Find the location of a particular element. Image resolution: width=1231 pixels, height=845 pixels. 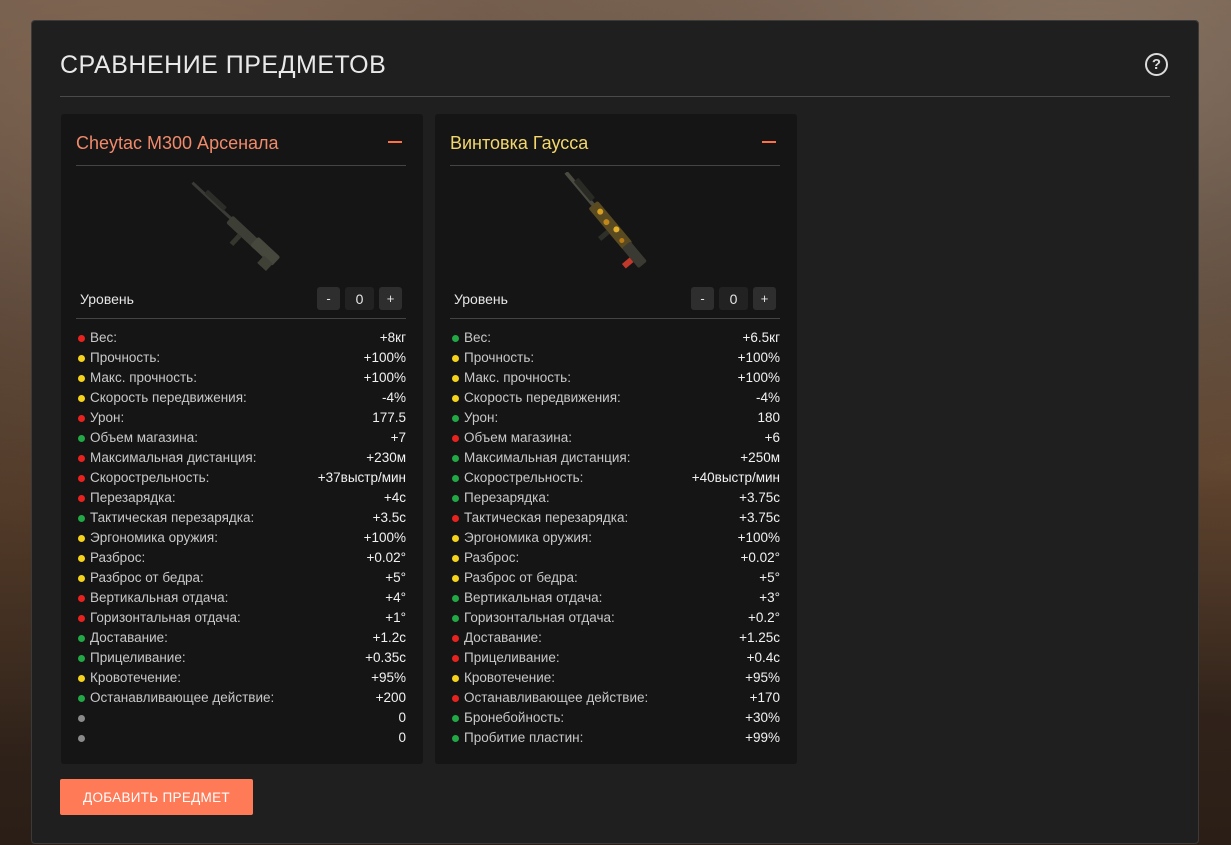

stat-row: Кровотечение: +95% is located at coordinates (241, 678).